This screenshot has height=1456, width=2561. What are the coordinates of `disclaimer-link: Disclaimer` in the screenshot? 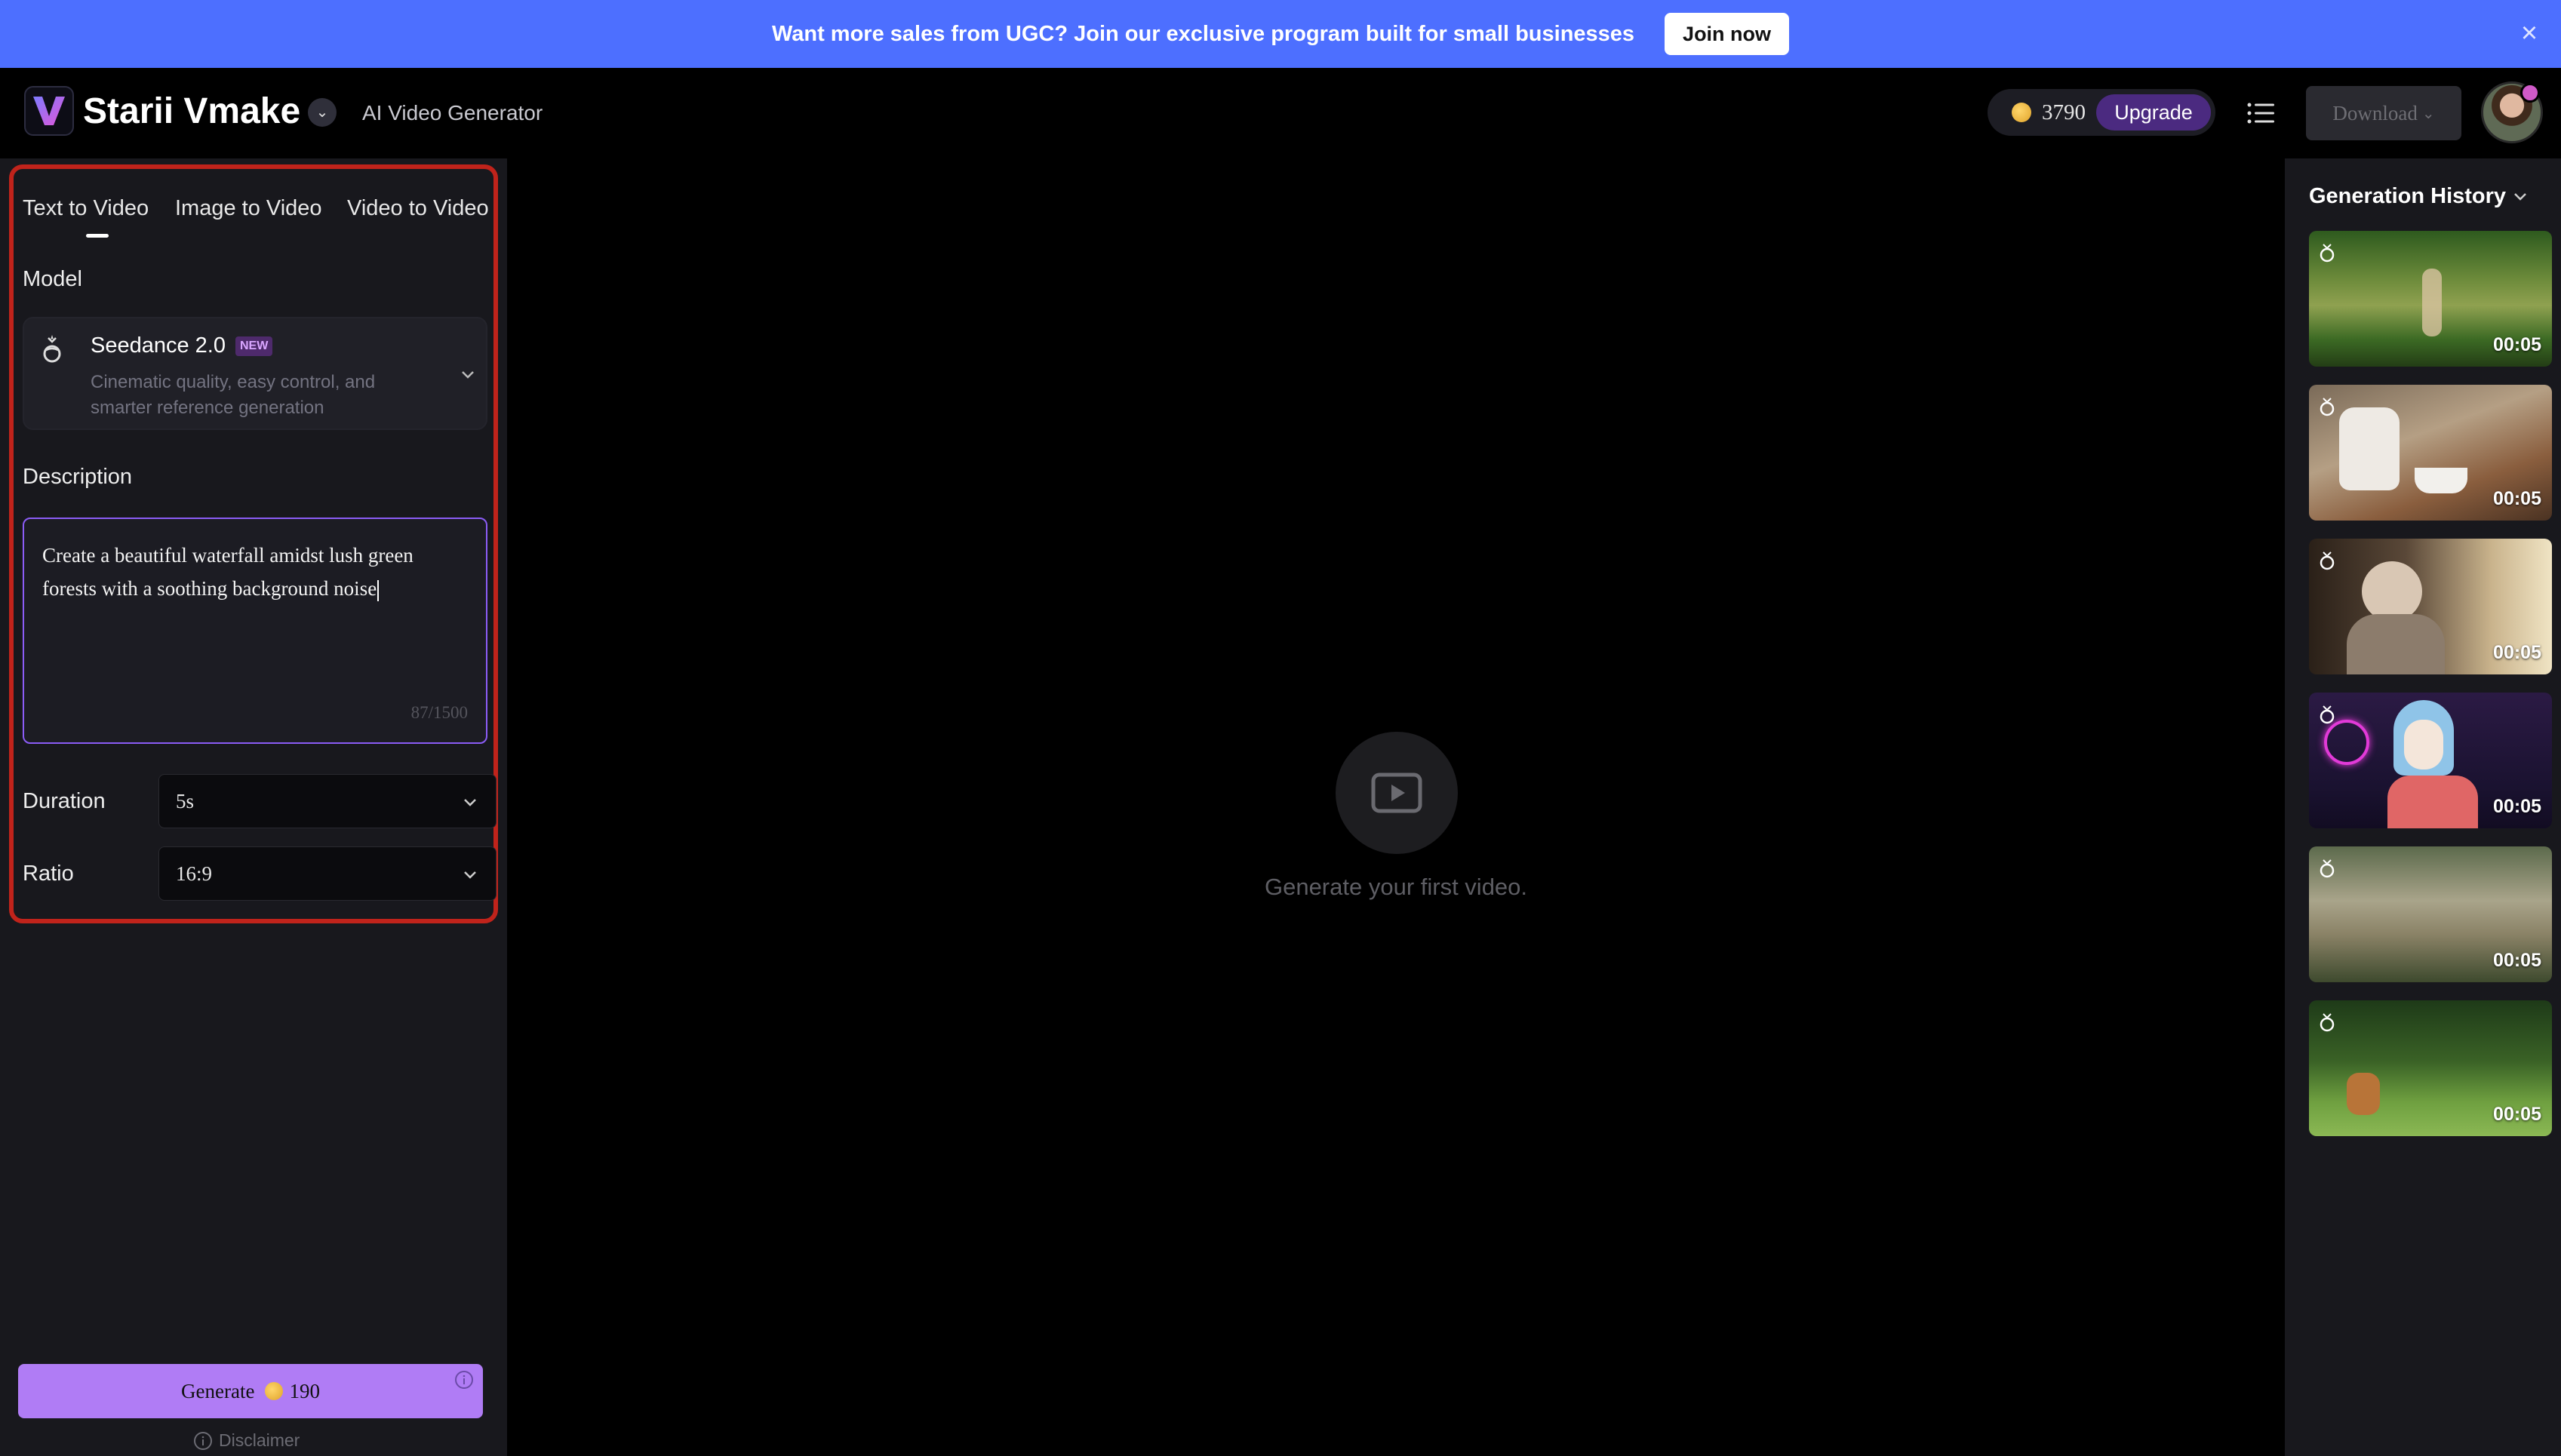 It's located at (246, 1440).